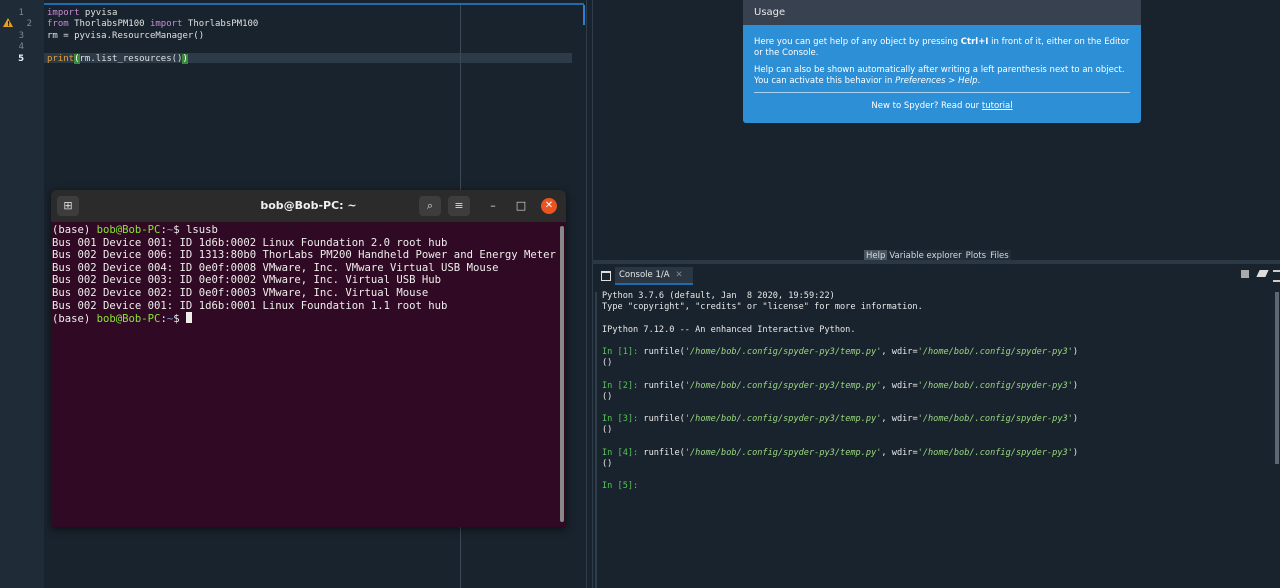 This screenshot has height=588, width=1280. What do you see at coordinates (21, 36) in the screenshot?
I see `line-number: 3` at bounding box center [21, 36].